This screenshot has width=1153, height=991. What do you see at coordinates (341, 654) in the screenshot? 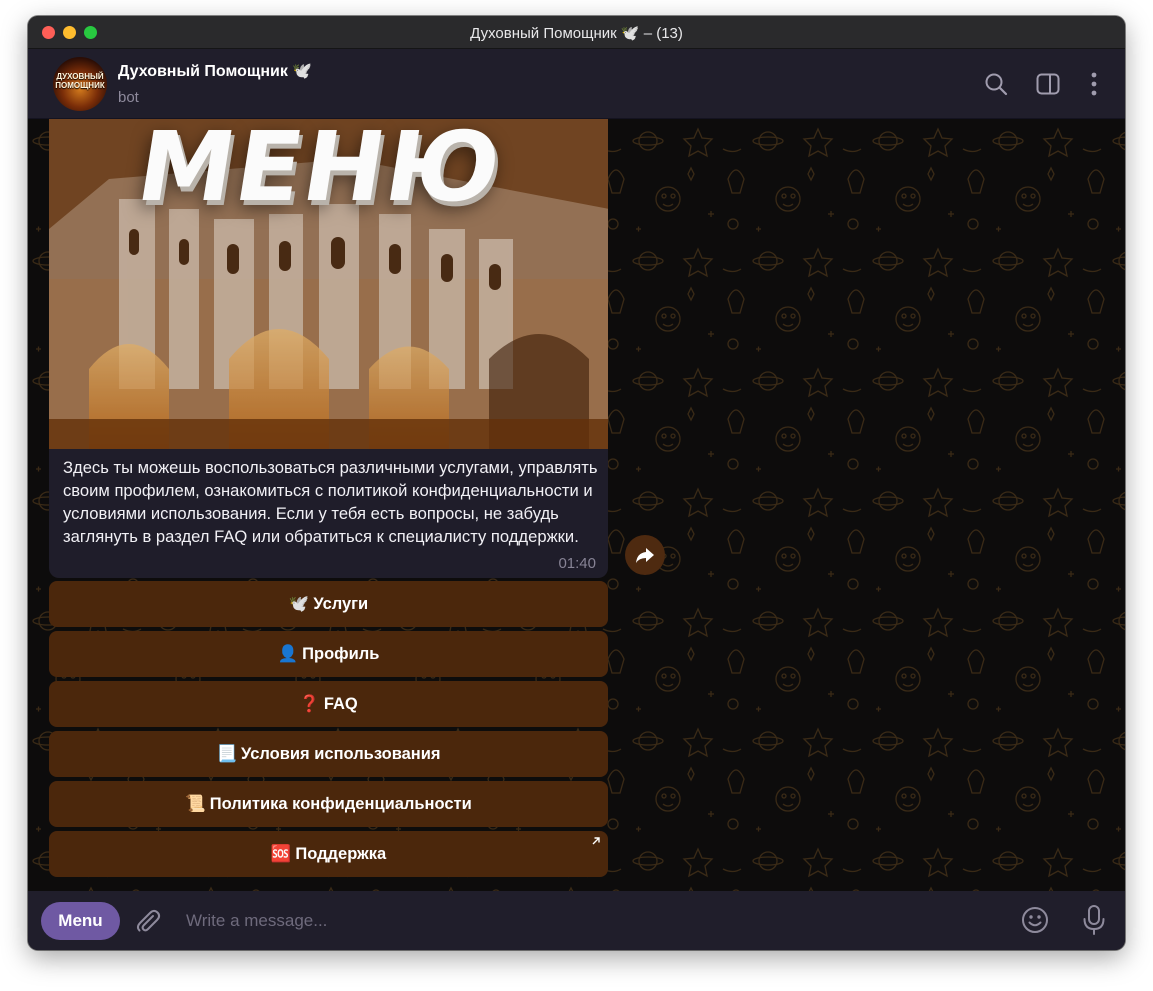
I see `profile-label: Профиль` at bounding box center [341, 654].